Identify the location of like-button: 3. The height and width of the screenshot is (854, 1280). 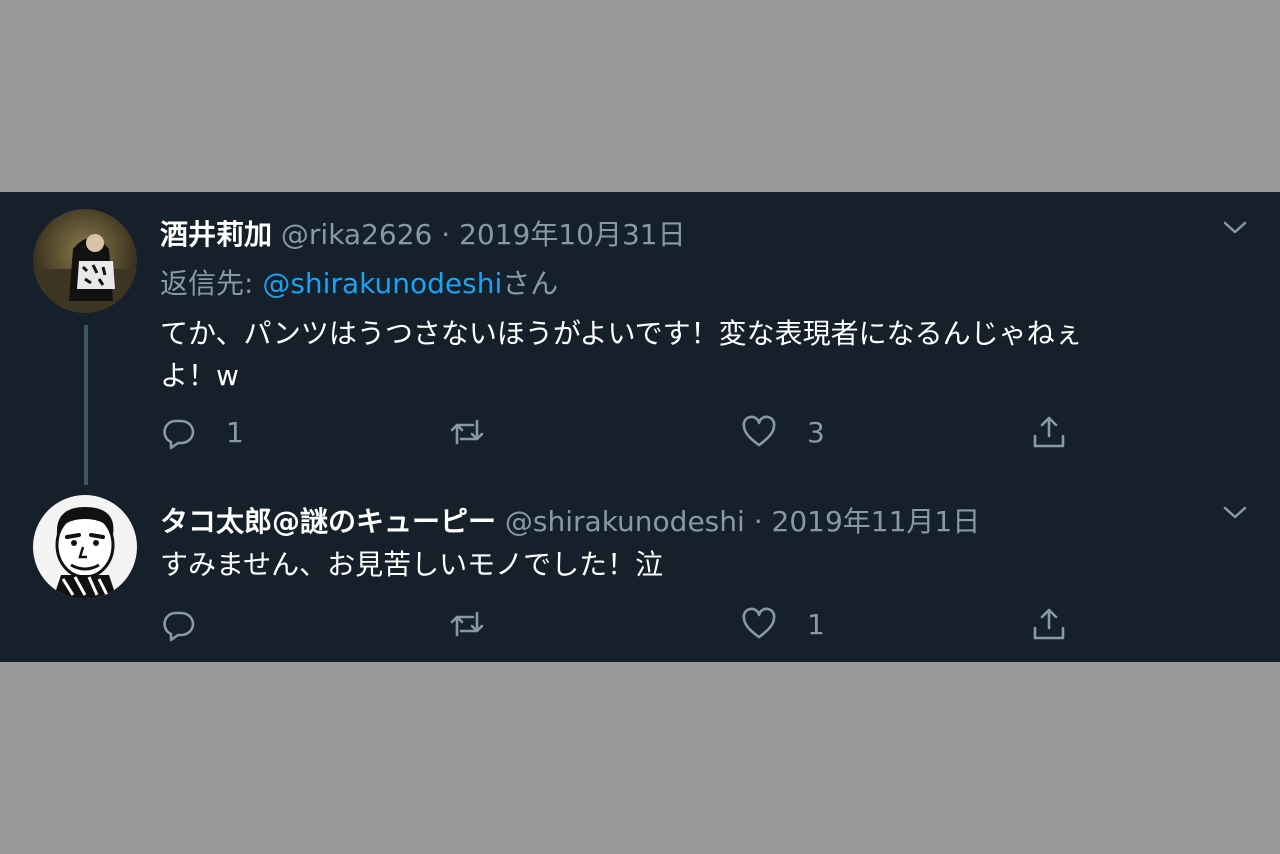
(783, 432).